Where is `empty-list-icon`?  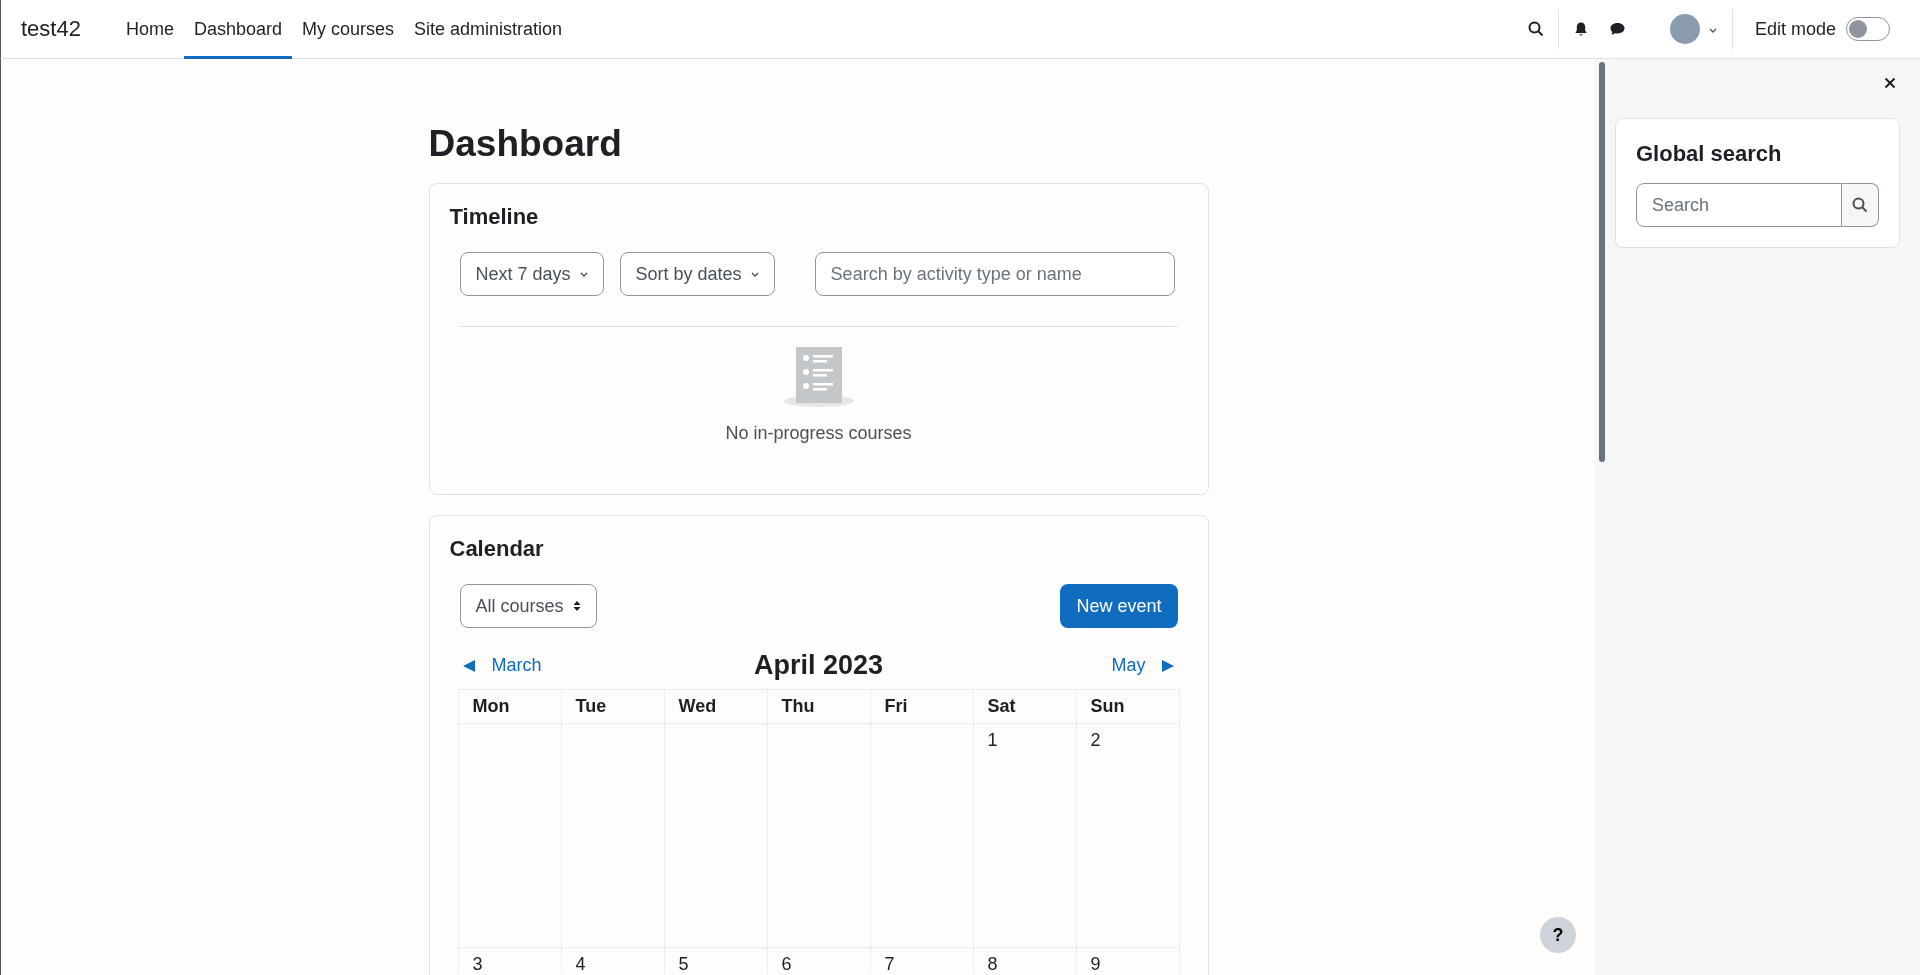
empty-list-icon is located at coordinates (818, 378).